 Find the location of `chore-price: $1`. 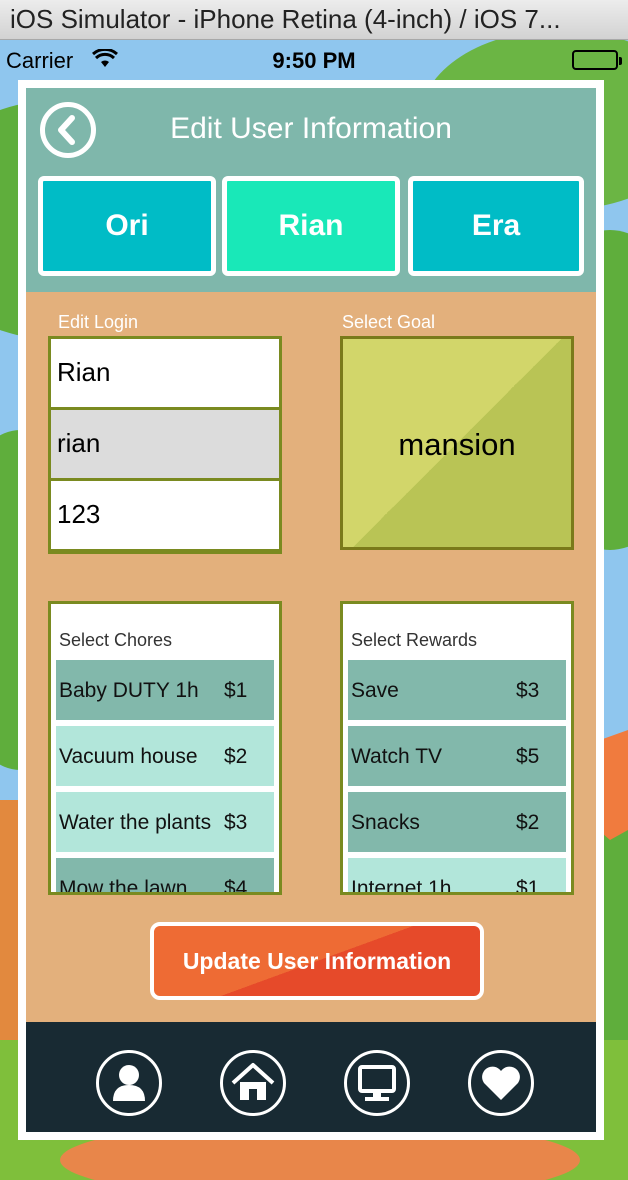

chore-price: $1 is located at coordinates (236, 690).